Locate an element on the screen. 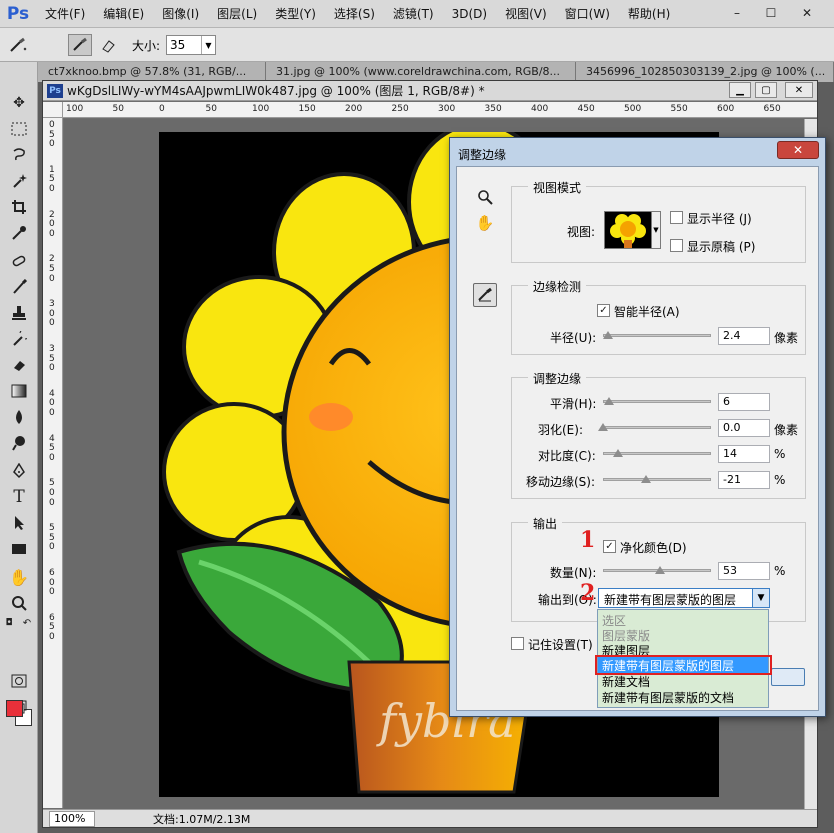 This screenshot has height=833, width=834. doc-minimize-icon: ▁ is located at coordinates (740, 90).